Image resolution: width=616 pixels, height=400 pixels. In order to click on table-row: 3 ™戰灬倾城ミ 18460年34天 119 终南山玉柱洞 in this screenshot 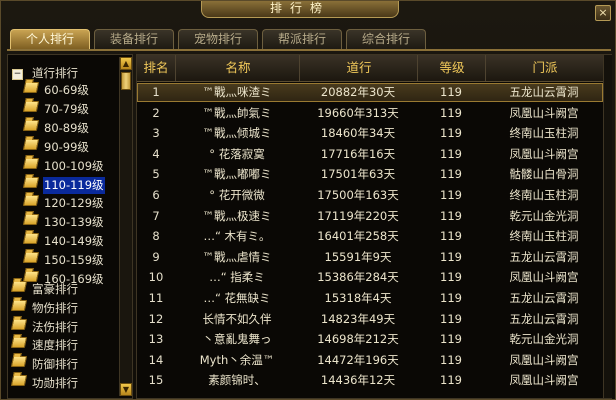, I will do `click(370, 133)`.